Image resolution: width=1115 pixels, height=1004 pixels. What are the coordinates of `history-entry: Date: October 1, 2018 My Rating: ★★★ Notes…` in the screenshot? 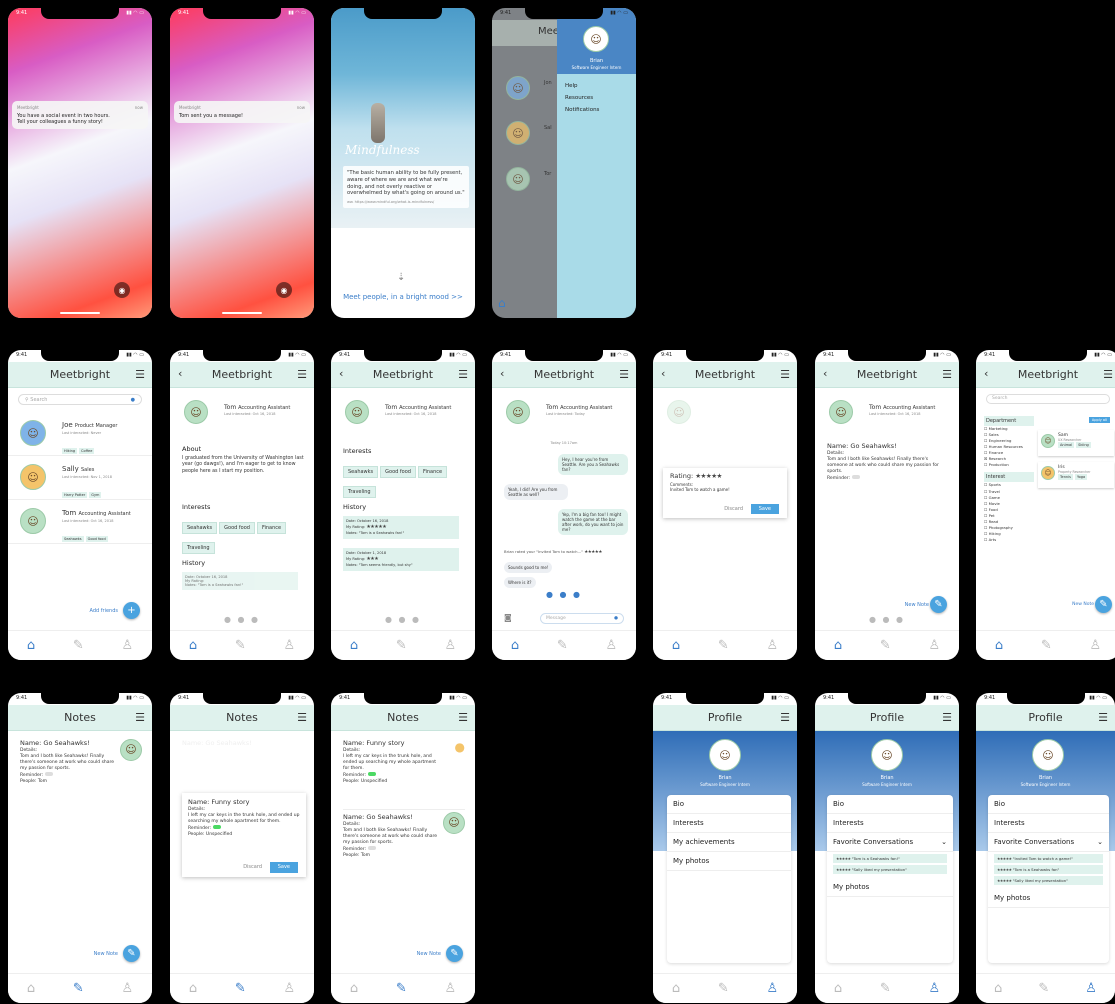 It's located at (401, 560).